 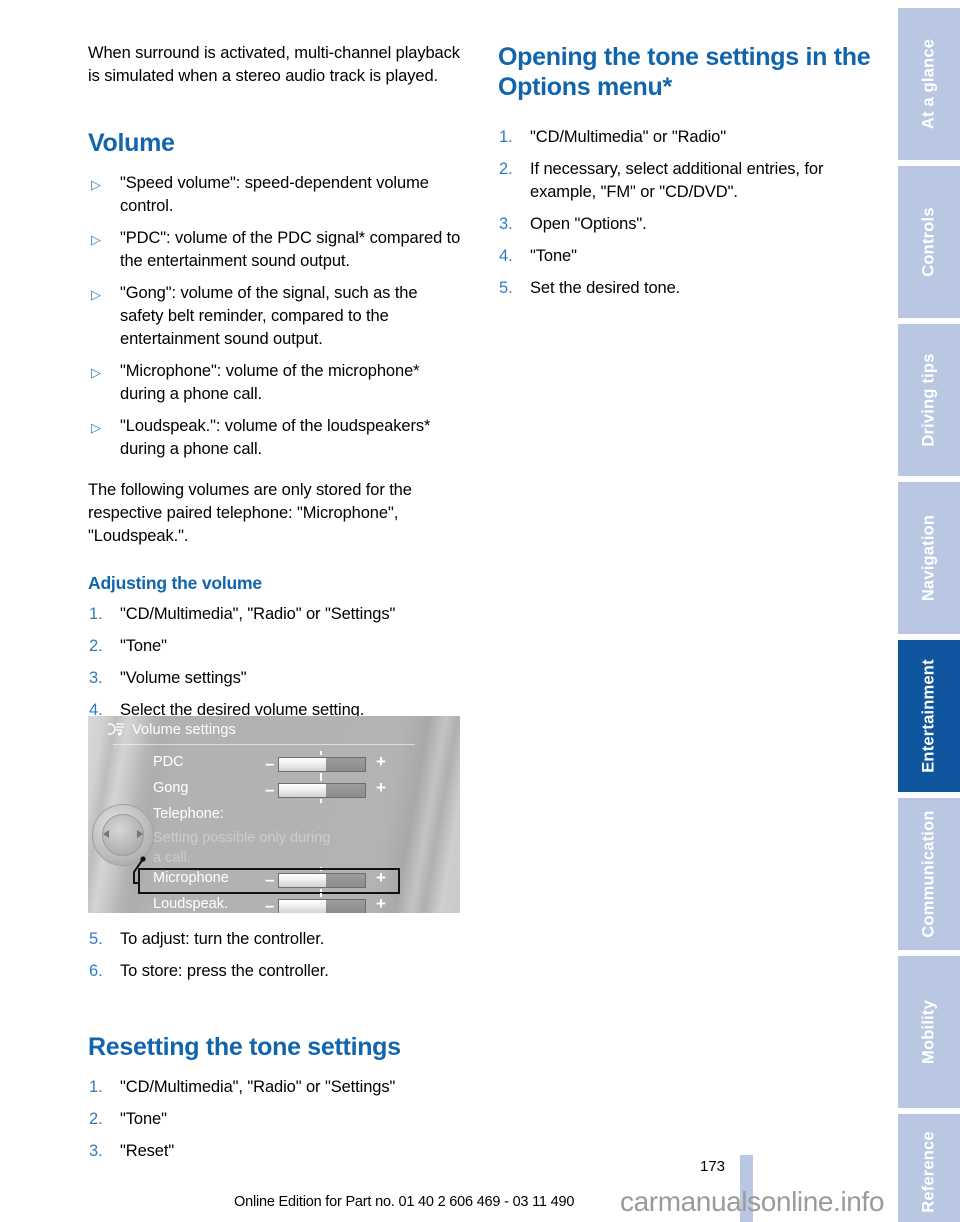 I want to click on sidebar-item-entertainment: Entertainment, so click(x=929, y=716).